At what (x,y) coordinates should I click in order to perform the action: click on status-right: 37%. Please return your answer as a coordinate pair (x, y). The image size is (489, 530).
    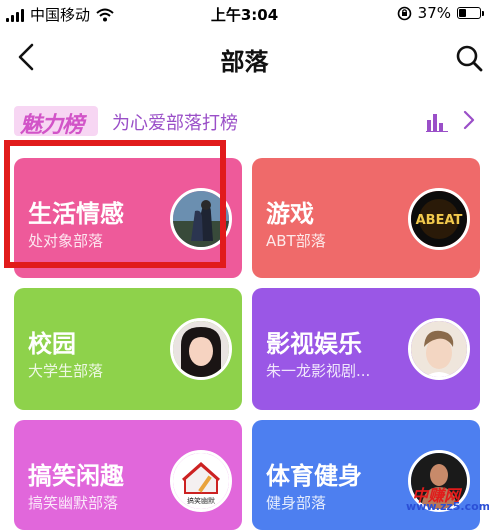
    Looking at the image, I should click on (440, 13).